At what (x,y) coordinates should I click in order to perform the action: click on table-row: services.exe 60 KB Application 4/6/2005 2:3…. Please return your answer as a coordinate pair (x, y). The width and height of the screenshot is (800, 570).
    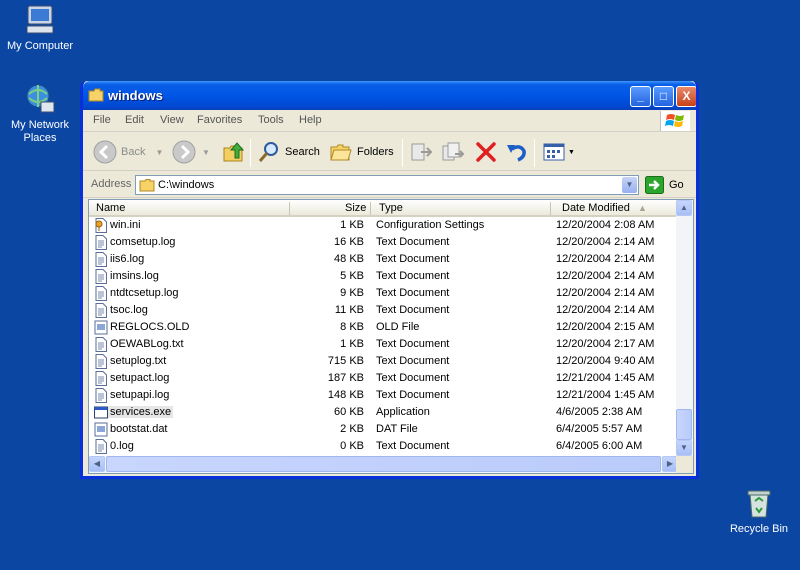
    Looking at the image, I should click on (383, 412).